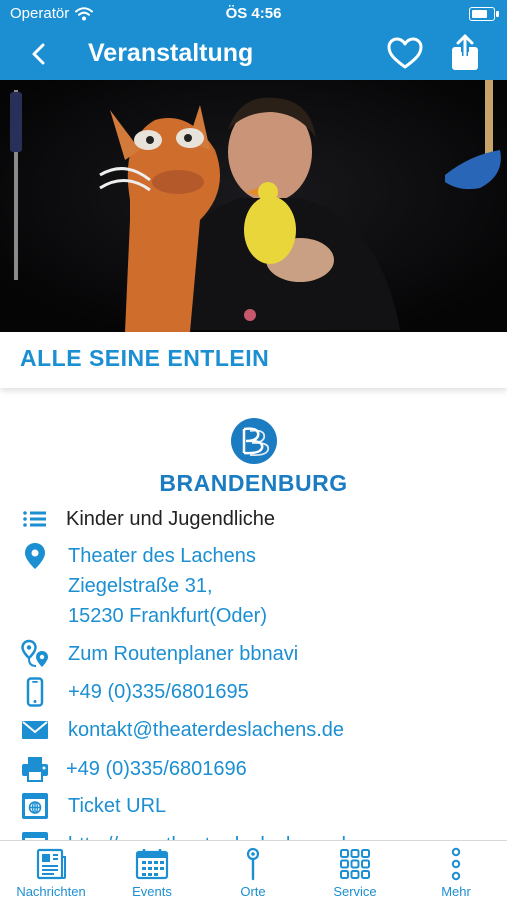  Describe the element at coordinates (51, 891) in the screenshot. I see `tab-label-nachrichten: Nachrichten` at that location.